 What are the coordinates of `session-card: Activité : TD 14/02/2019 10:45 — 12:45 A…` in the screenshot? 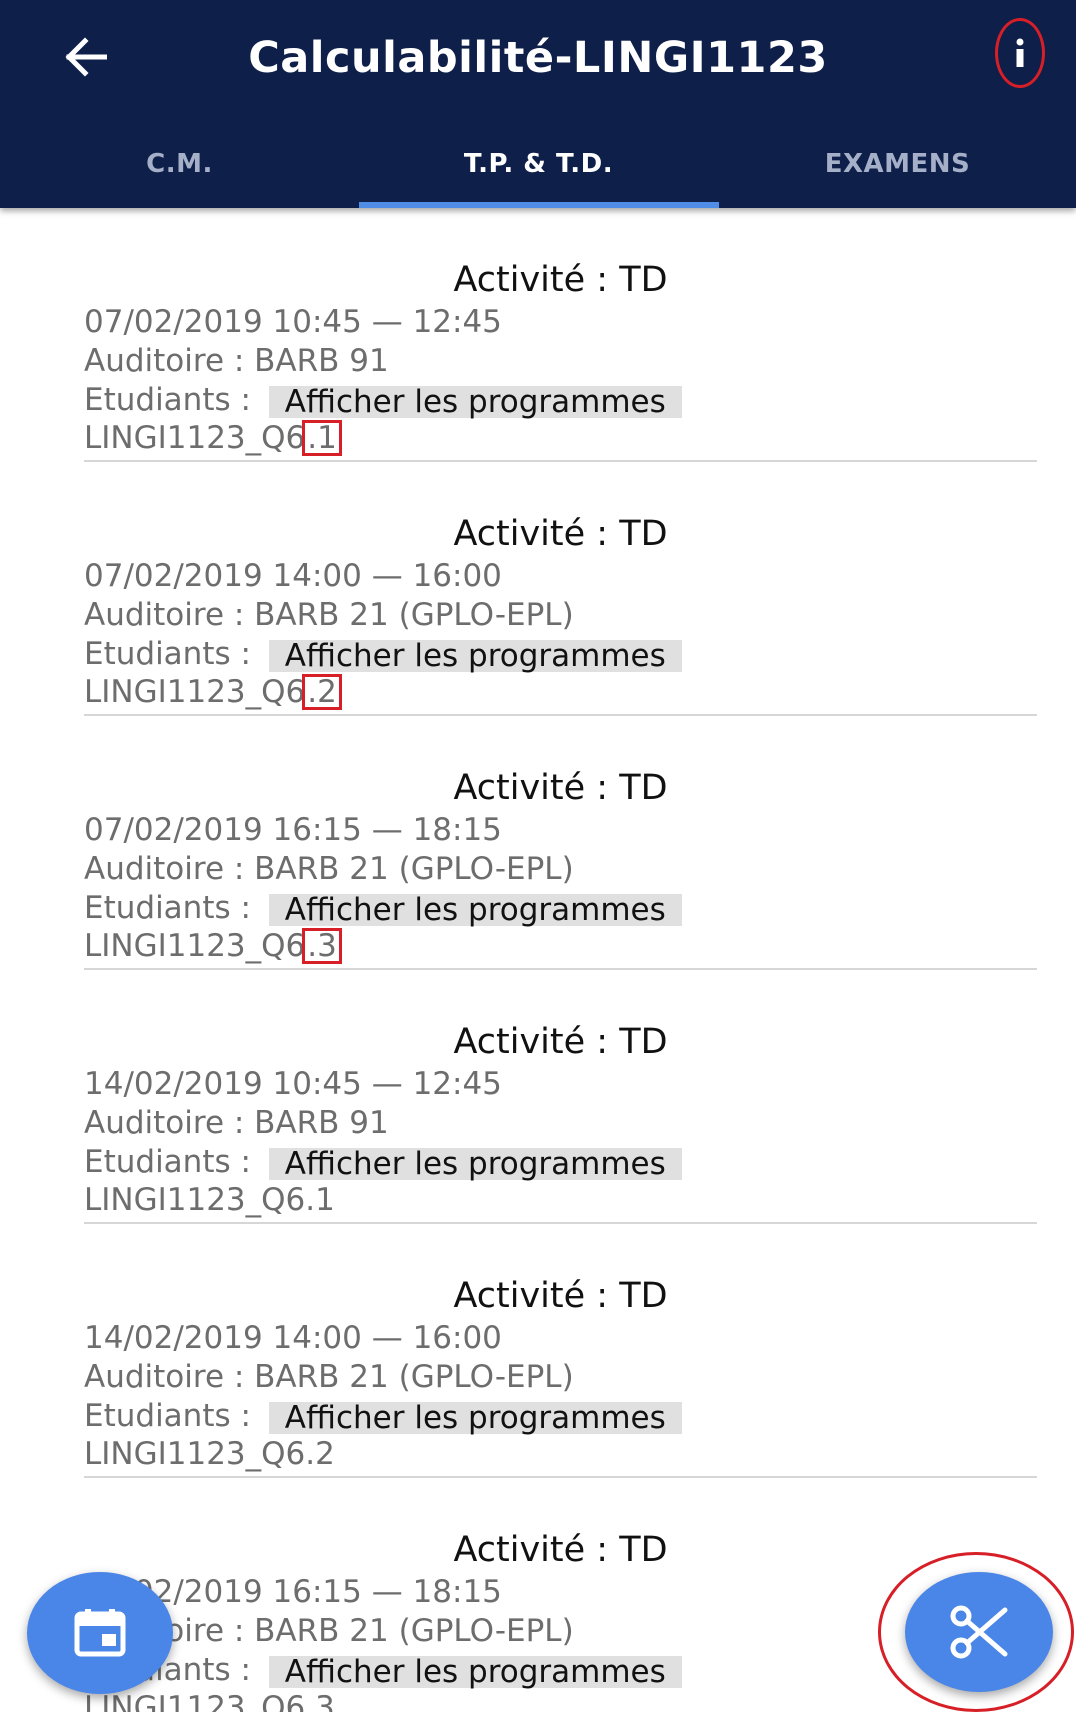 It's located at (560, 1097).